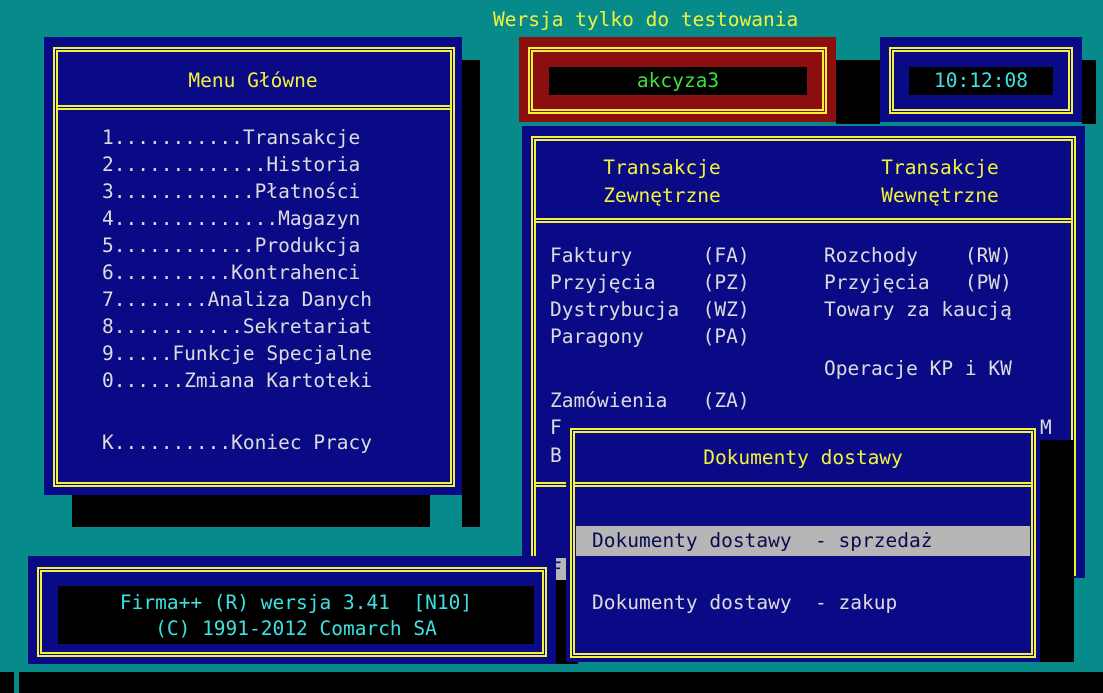  I want to click on internal-transactions-subtitle: Wewnętrzne, so click(940, 195).